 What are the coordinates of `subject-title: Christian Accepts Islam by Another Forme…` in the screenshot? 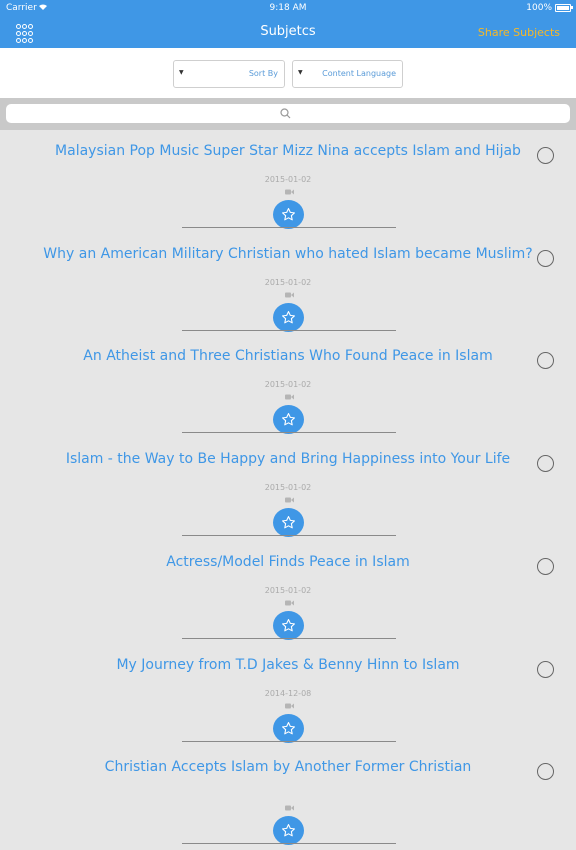 It's located at (288, 767).